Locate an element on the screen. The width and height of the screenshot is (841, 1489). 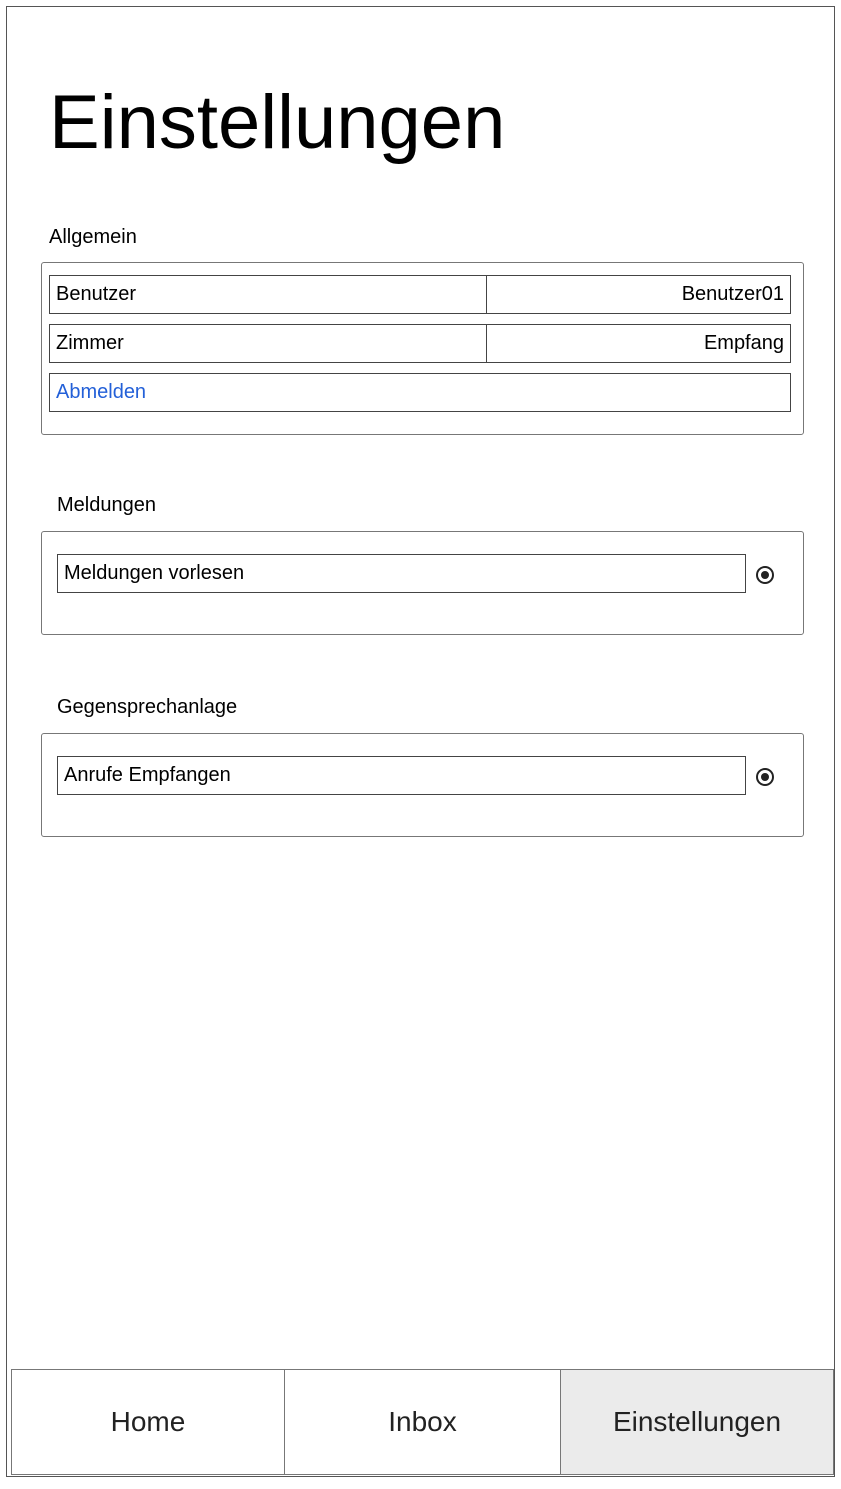
user-label: Benutzer is located at coordinates (268, 294).